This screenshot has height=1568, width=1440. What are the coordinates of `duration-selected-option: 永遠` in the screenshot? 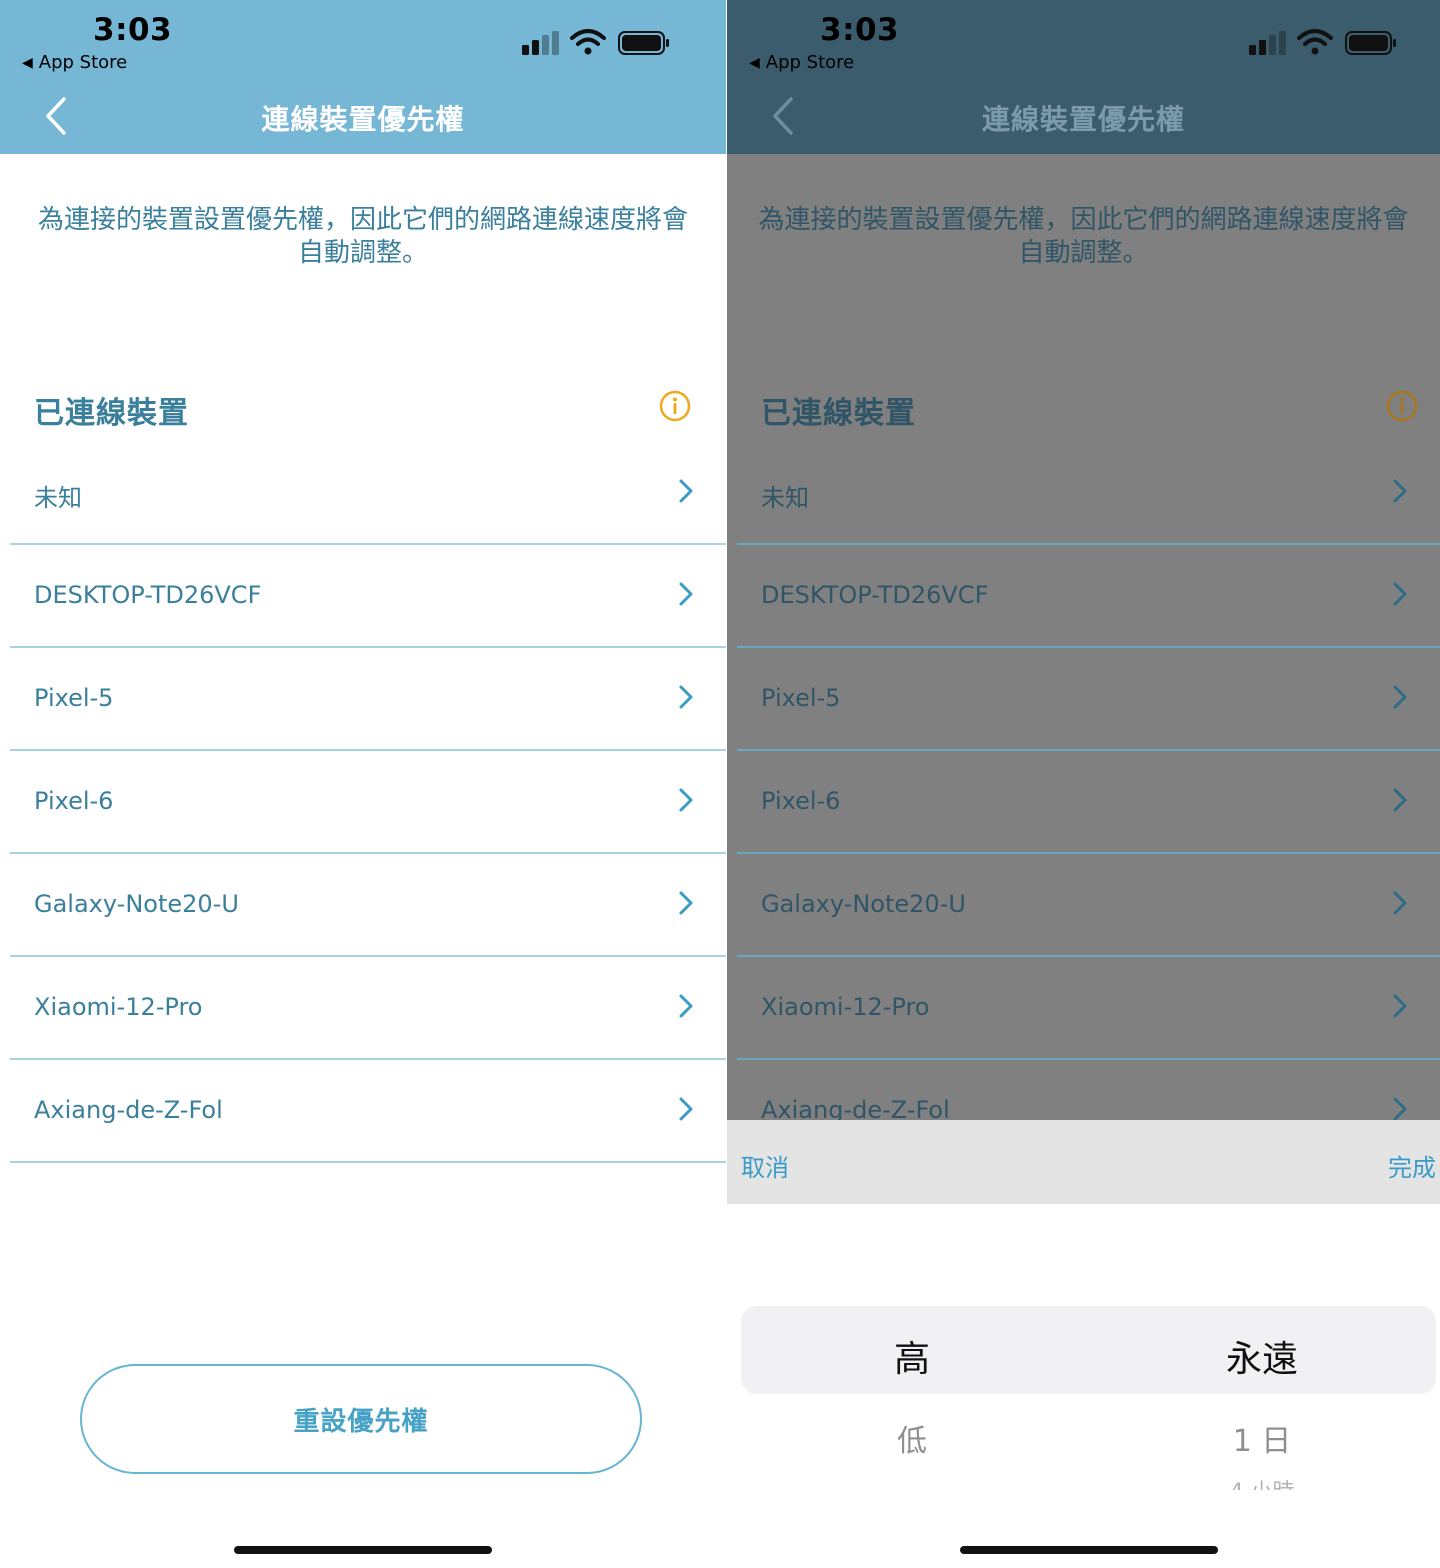 It's located at (1262, 1356).